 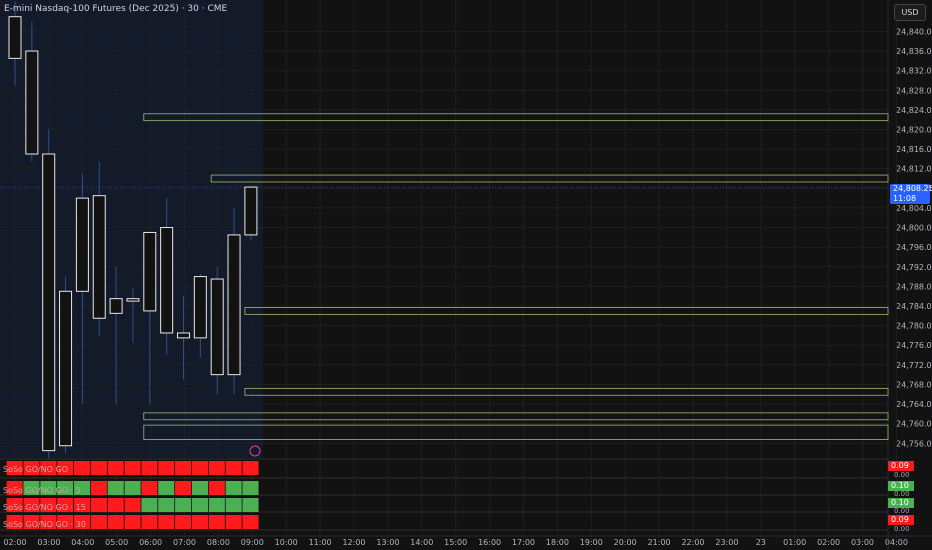 I want to click on x-tick-label: 22:00, so click(x=692, y=542).